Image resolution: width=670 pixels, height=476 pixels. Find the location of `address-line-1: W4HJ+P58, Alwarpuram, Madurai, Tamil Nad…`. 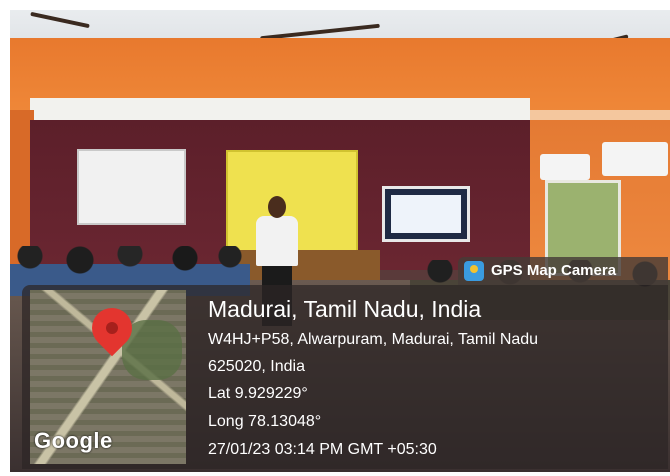

address-line-1: W4HJ+P58, Alwarpuram, Madurai, Tamil Nad… is located at coordinates (373, 339).